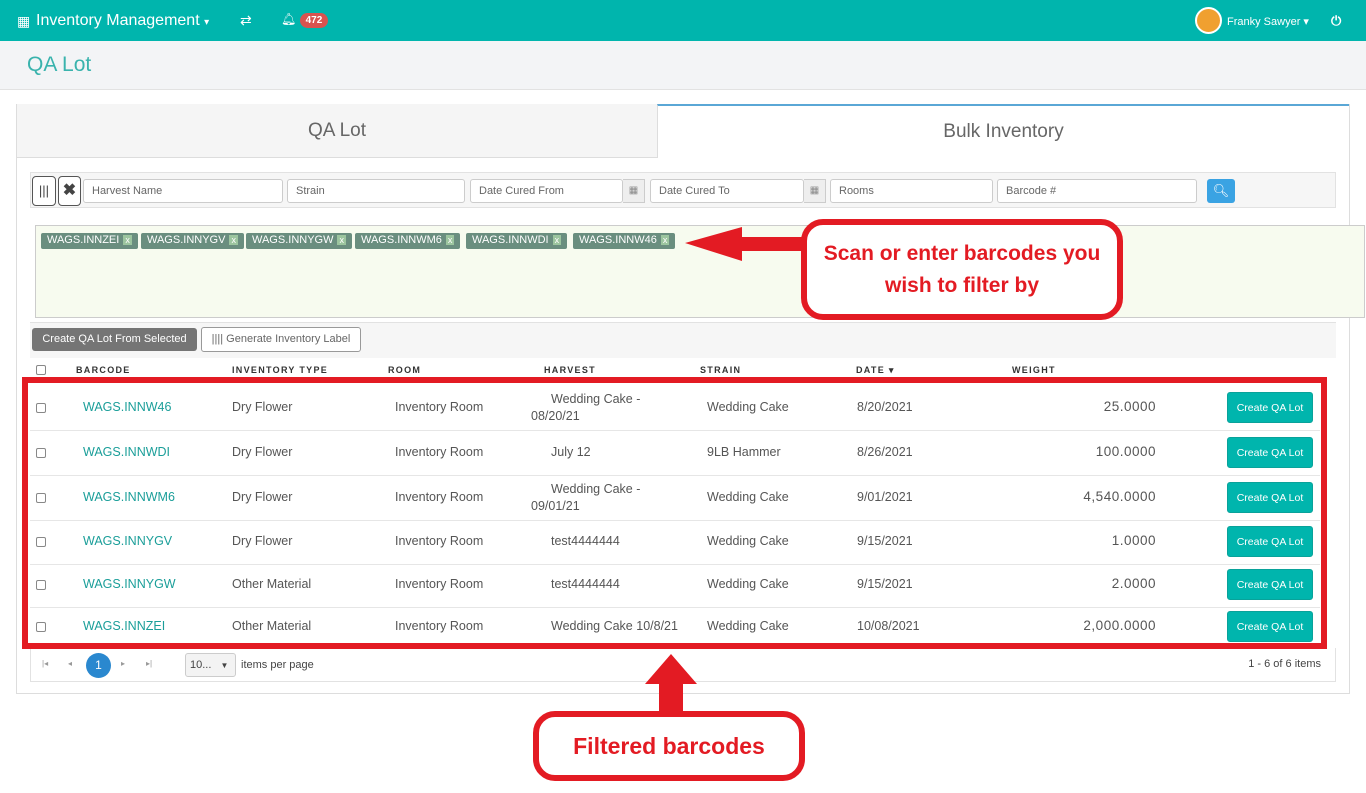 The image size is (1366, 793). I want to click on select-all-checkbox, so click(41, 370).